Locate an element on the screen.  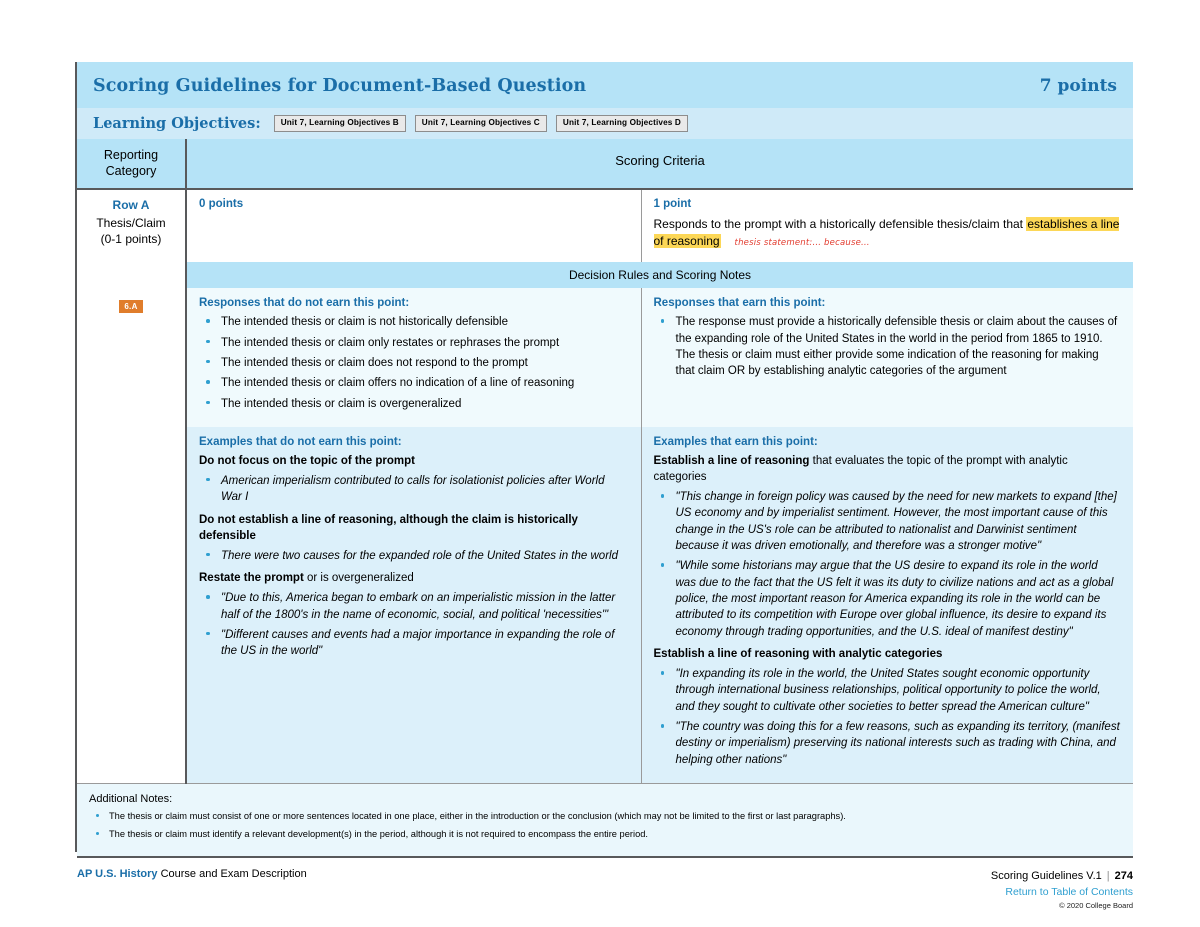
category-points: (0-1 points) is located at coordinates (131, 239).